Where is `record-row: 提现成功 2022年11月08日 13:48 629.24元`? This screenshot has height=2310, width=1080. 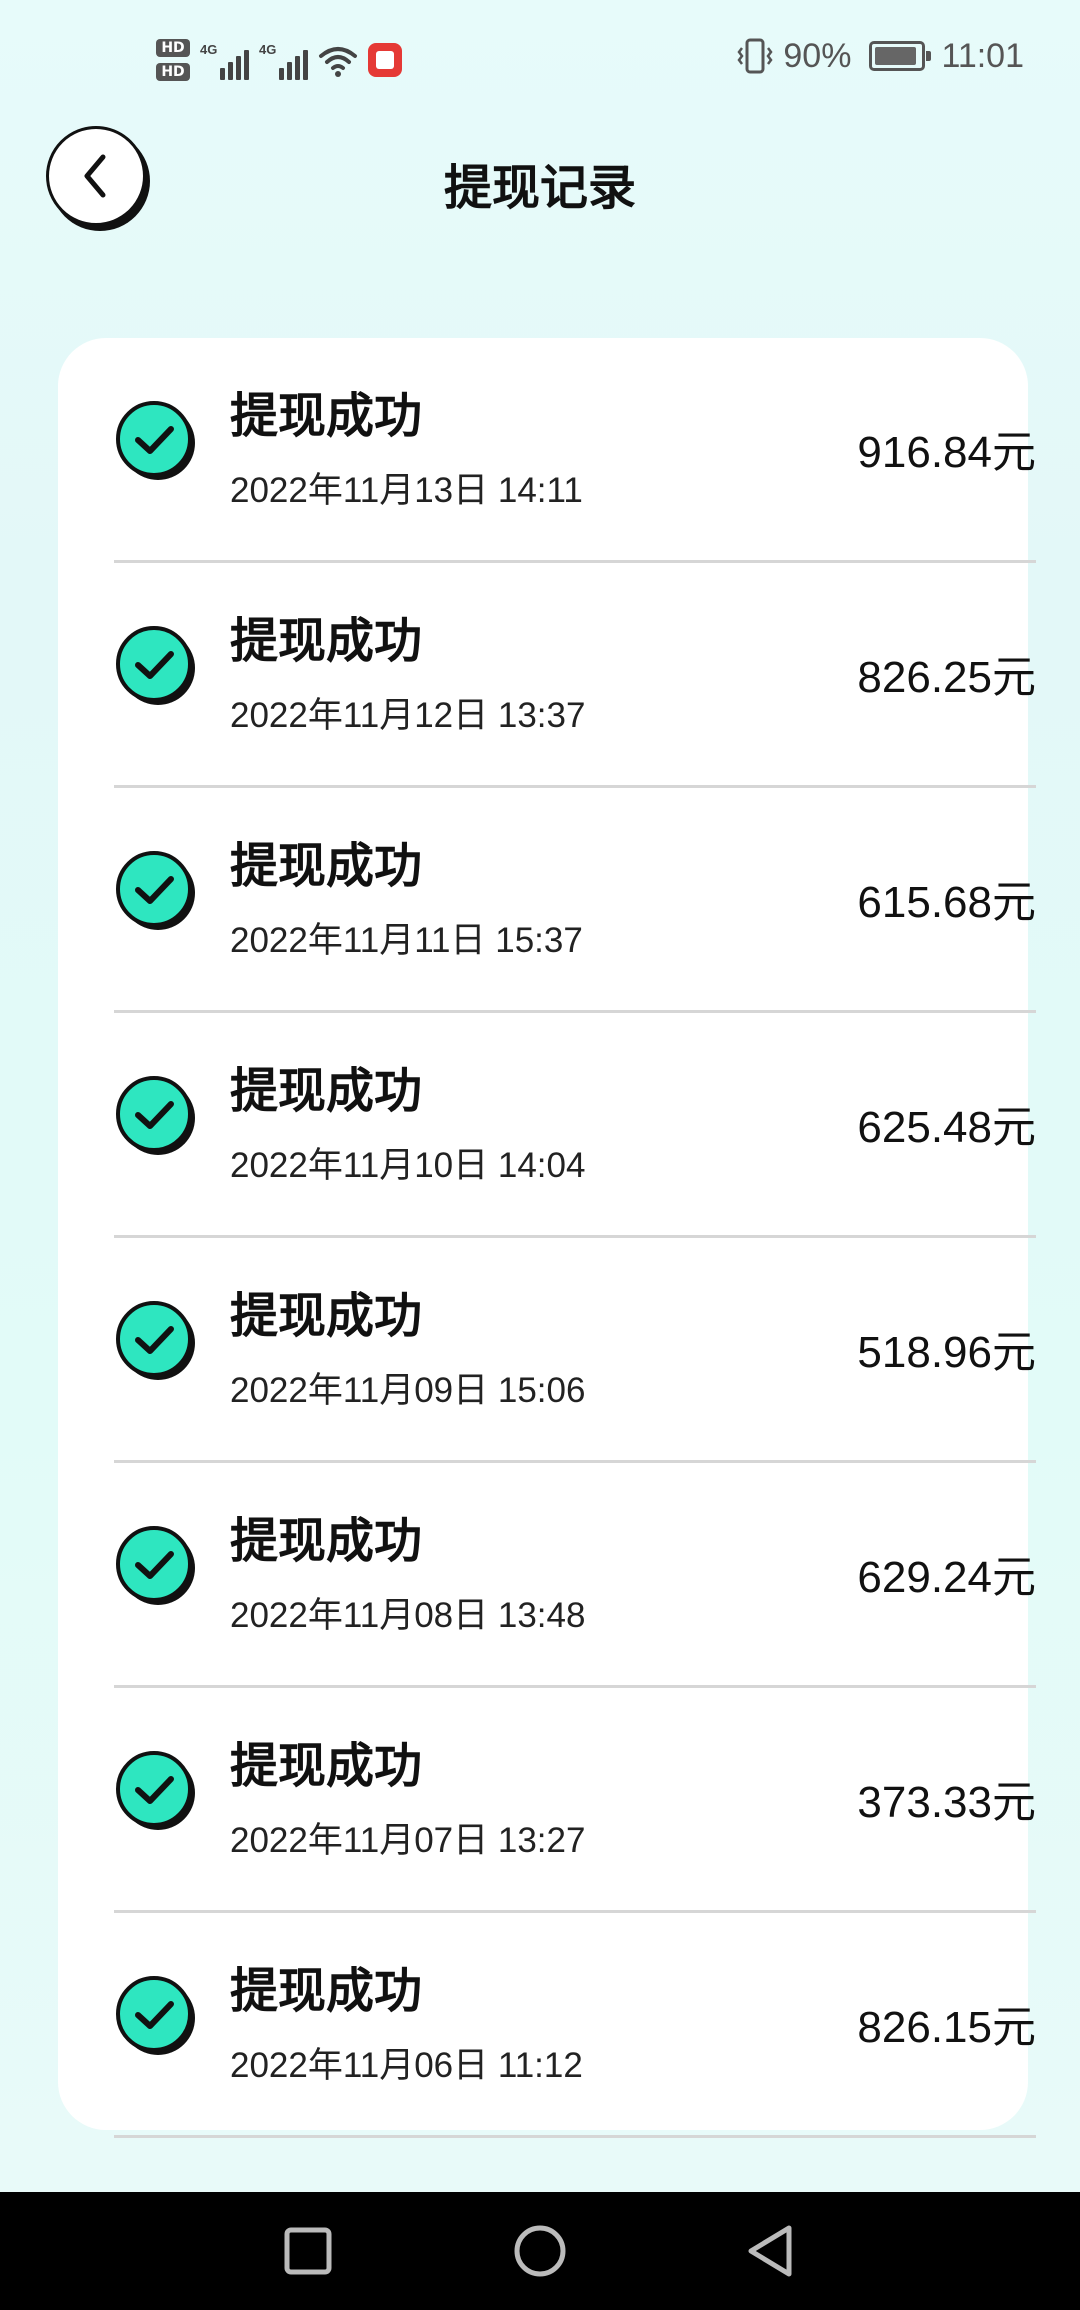 record-row: 提现成功 2022年11月08日 13:48 629.24元 is located at coordinates (575, 1575).